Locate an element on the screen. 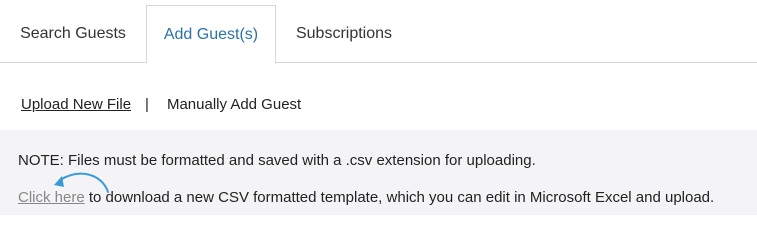 This screenshot has width=757, height=240. sub-navigation: Upload New File | Manually Add Guest is located at coordinates (161, 104).